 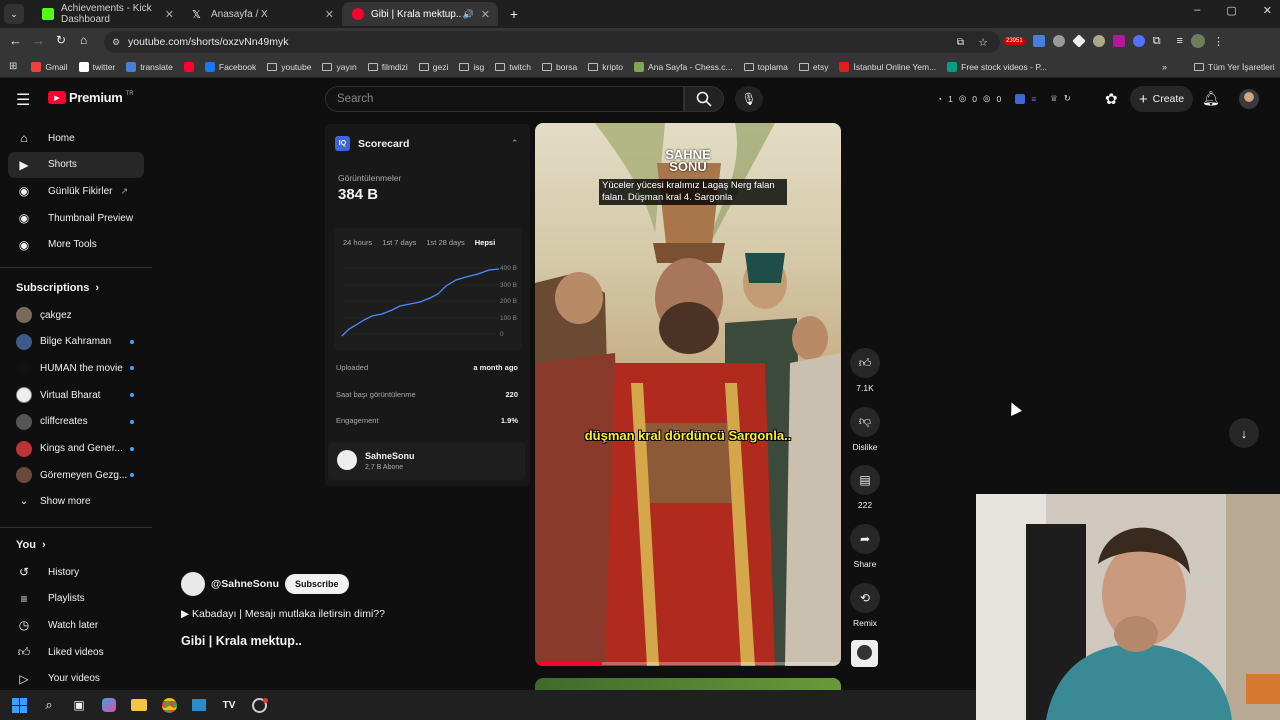 What do you see at coordinates (485, 242) in the screenshot?
I see `range-tab: Hepsi` at bounding box center [485, 242].